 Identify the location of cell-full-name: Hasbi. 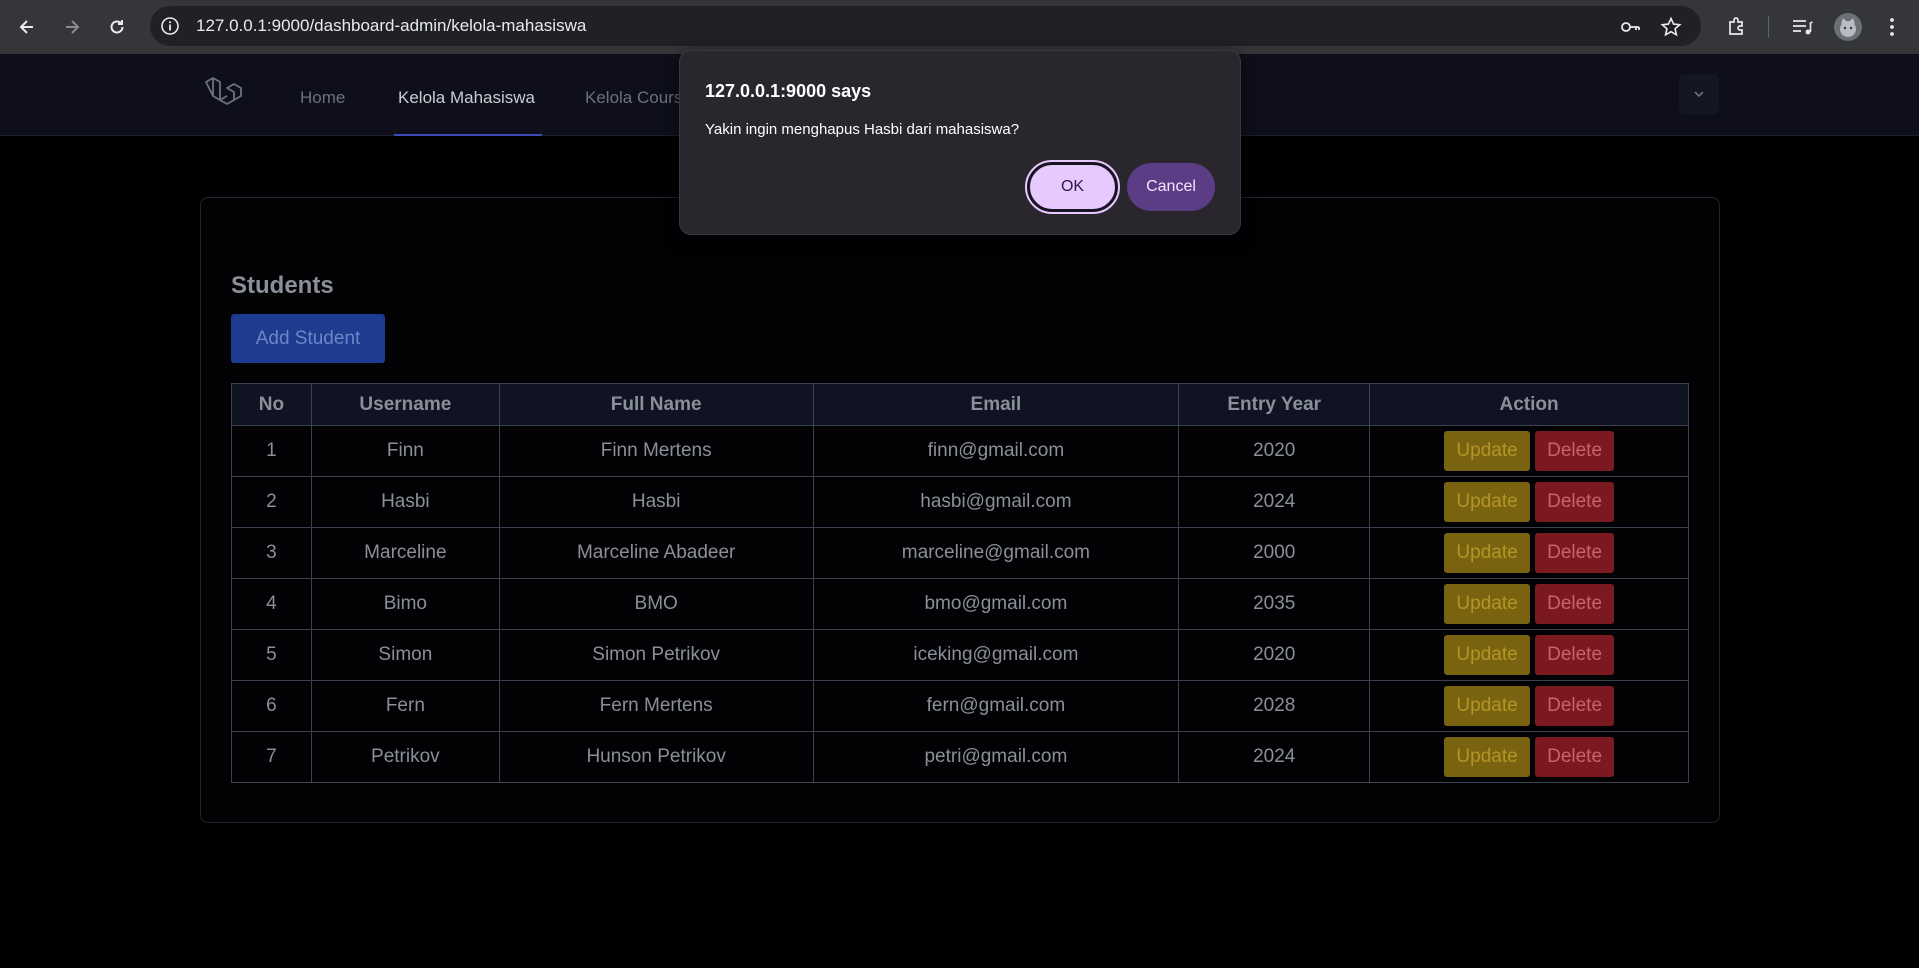
(656, 502).